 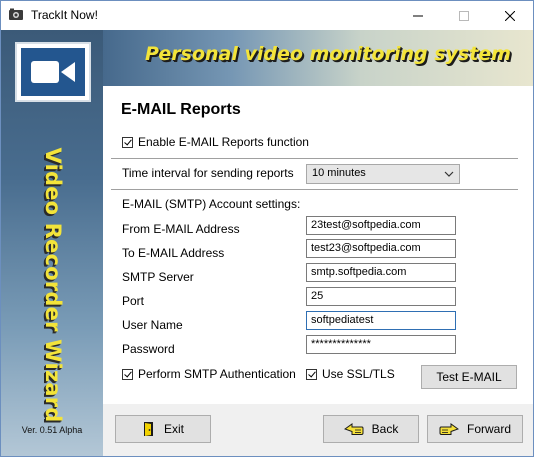 I want to click on video-camera-logo, so click(x=53, y=72).